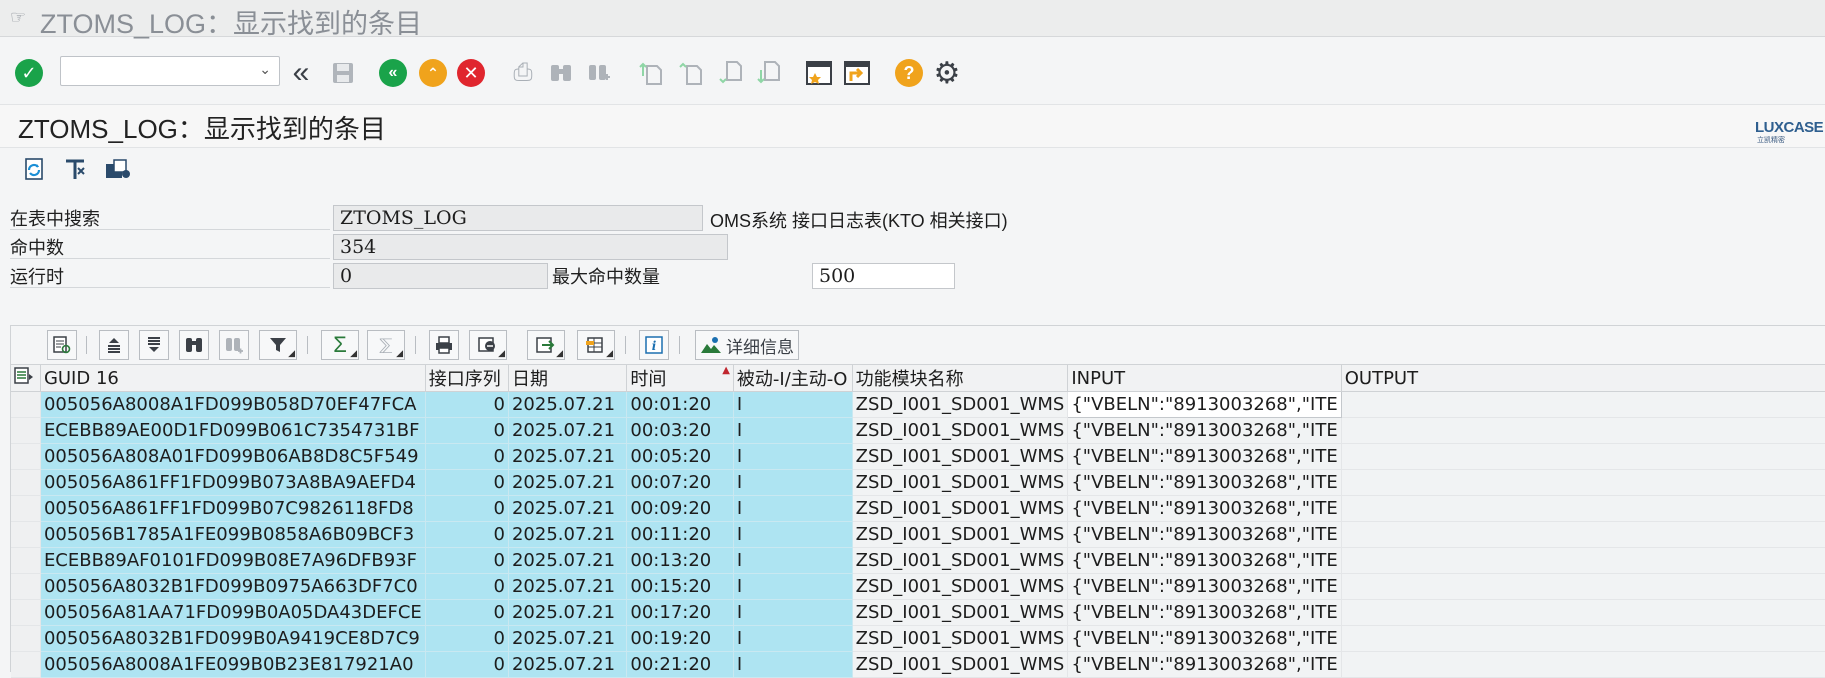  I want to click on print-icon: ⎙, so click(523, 73).